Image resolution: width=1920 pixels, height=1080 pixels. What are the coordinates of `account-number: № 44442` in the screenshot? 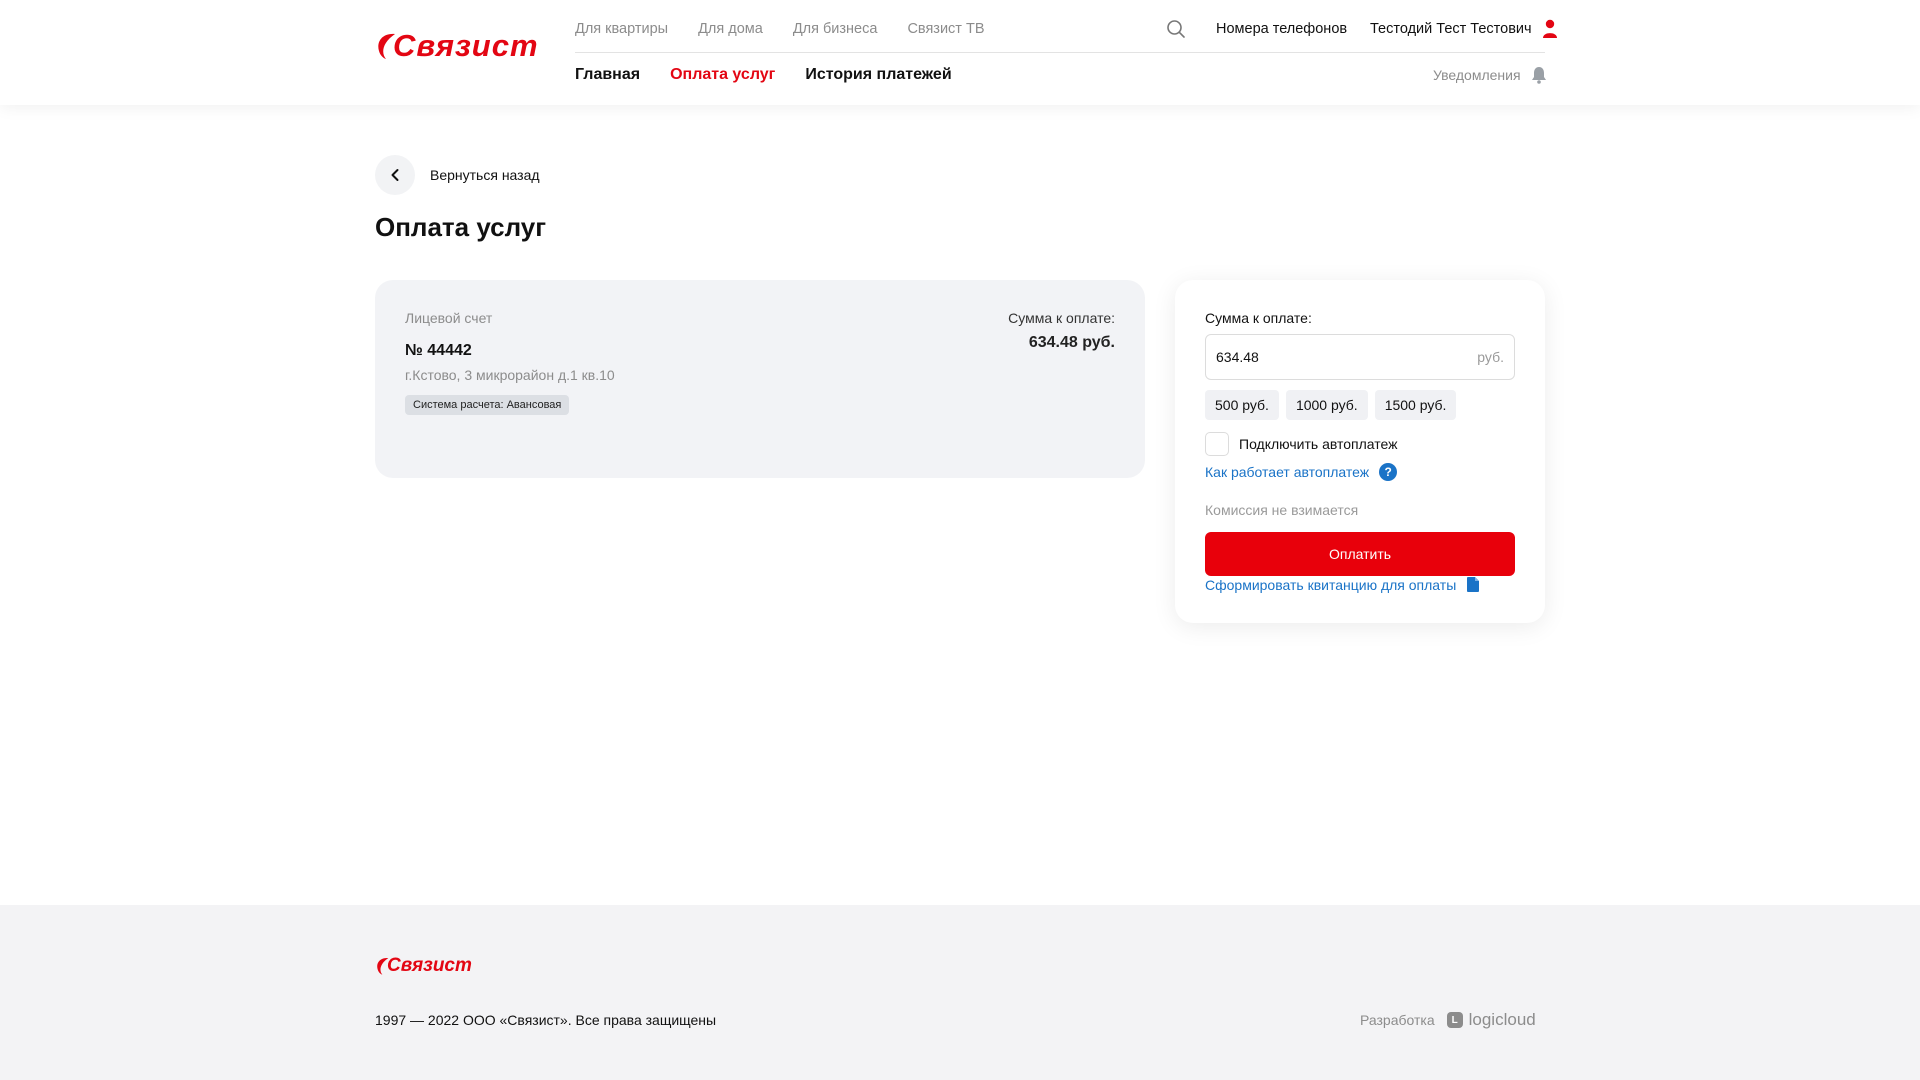 It's located at (438, 350).